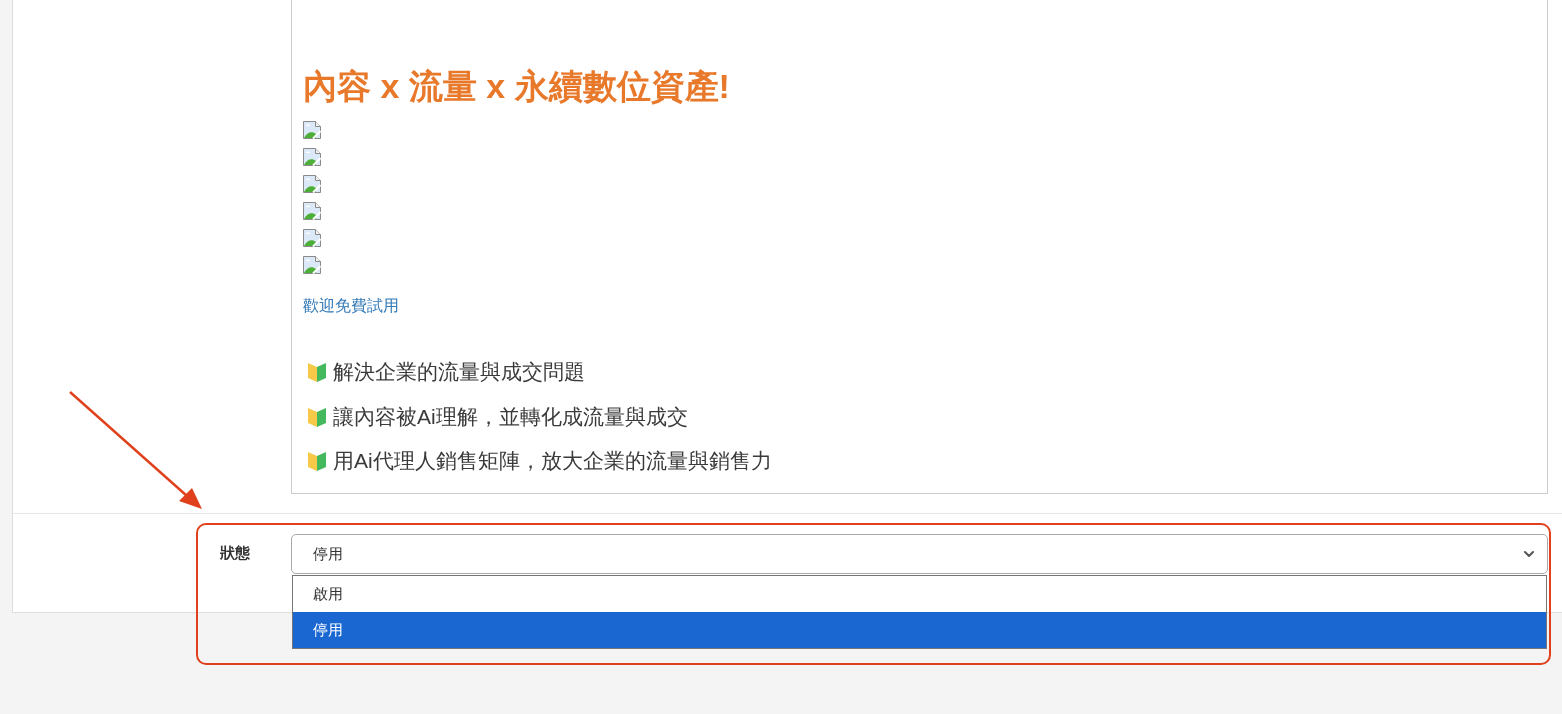 This screenshot has height=714, width=1562. I want to click on dropdown-option: 停用, so click(919, 630).